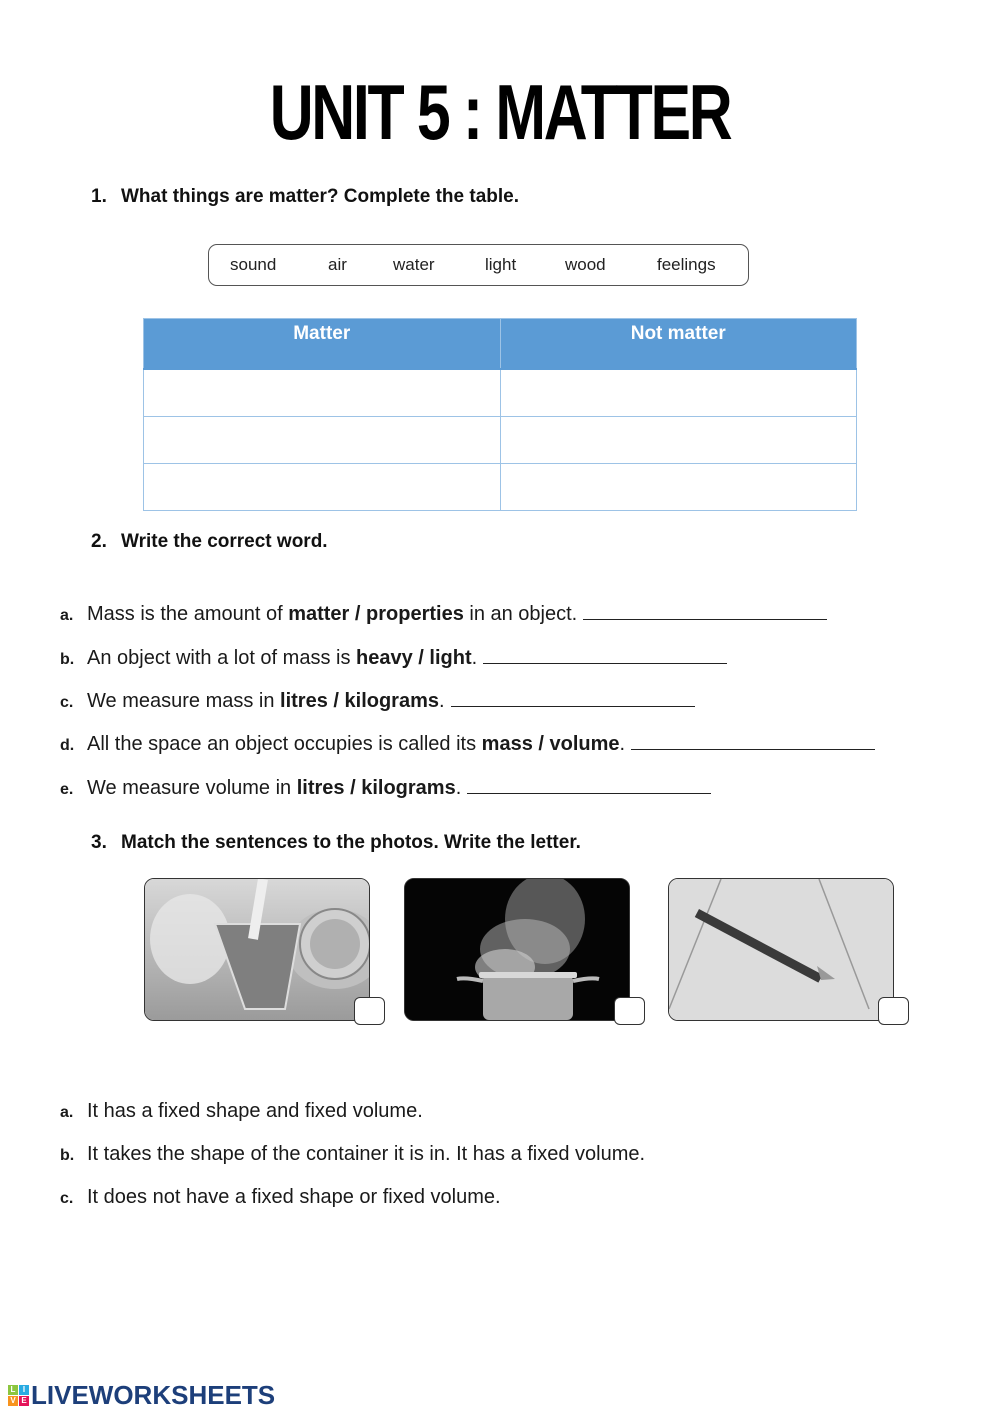 The height and width of the screenshot is (1413, 1000). I want to click on word-bank-item: air, so click(337, 265).